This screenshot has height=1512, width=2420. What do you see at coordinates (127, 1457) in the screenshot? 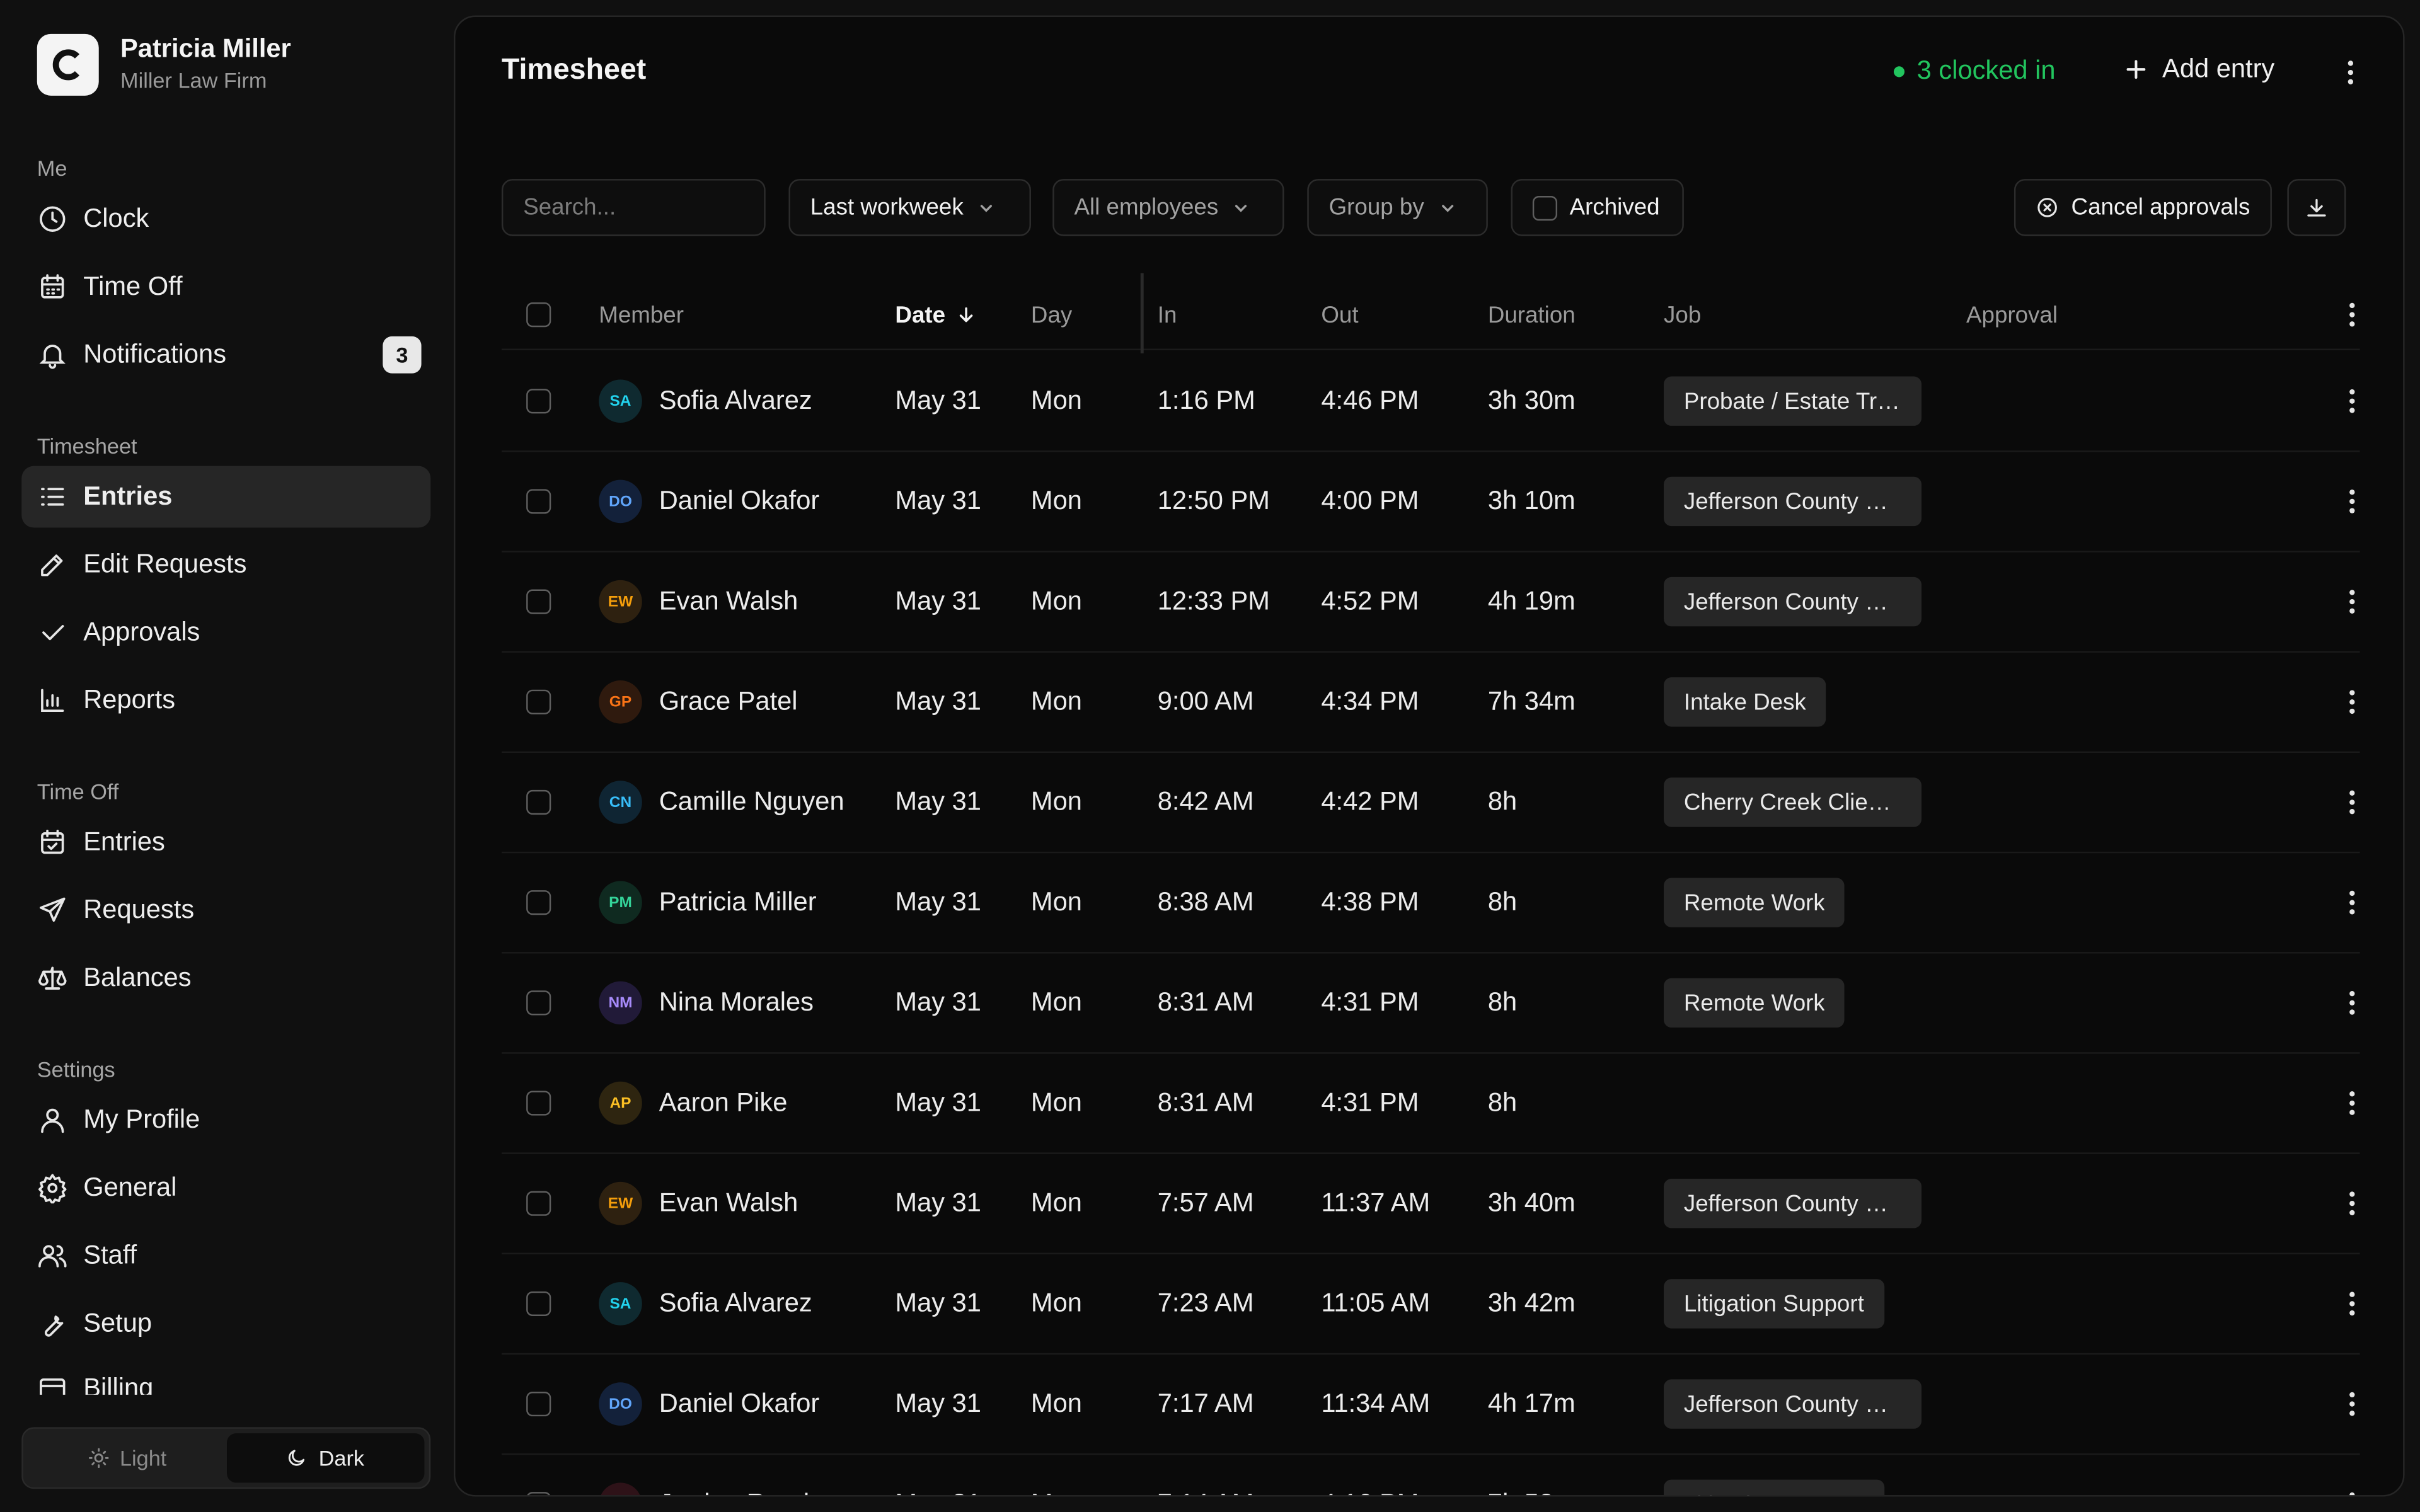
I see `theme-light-button: Light` at bounding box center [127, 1457].